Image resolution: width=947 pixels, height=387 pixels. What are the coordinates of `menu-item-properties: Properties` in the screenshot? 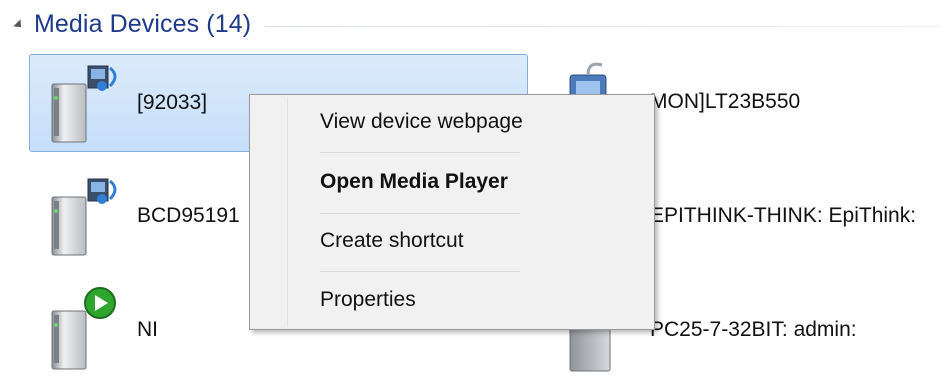 It's located at (368, 300).